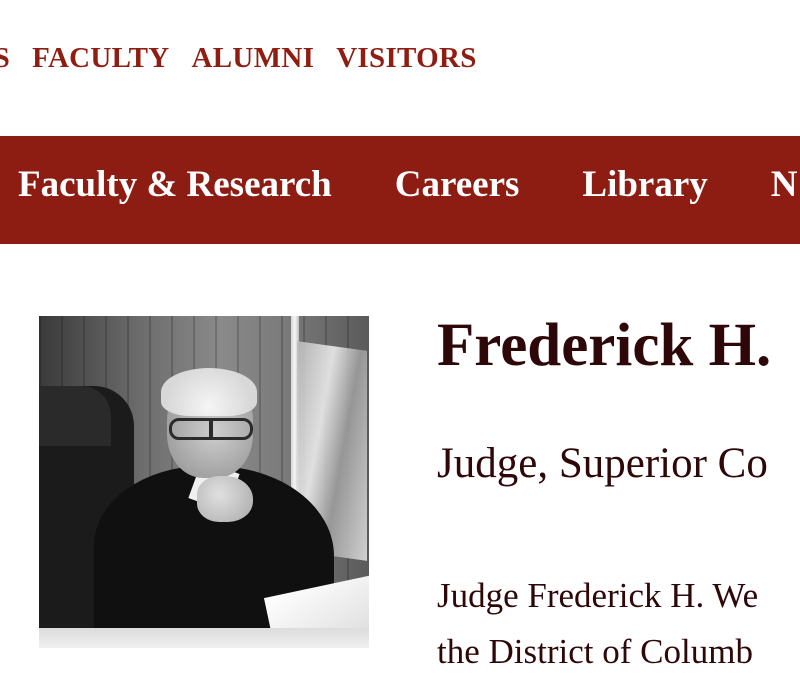 Image resolution: width=800 pixels, height=676 pixels. Describe the element at coordinates (595, 651) in the screenshot. I see `bio-line: the District of Columb` at that location.